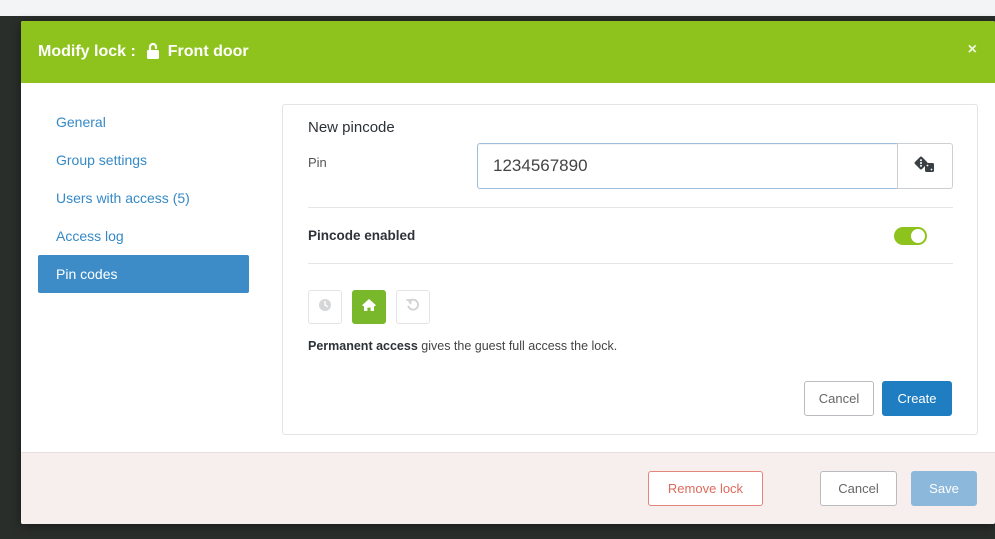 This screenshot has height=539, width=995. I want to click on dice-icon, so click(925, 166).